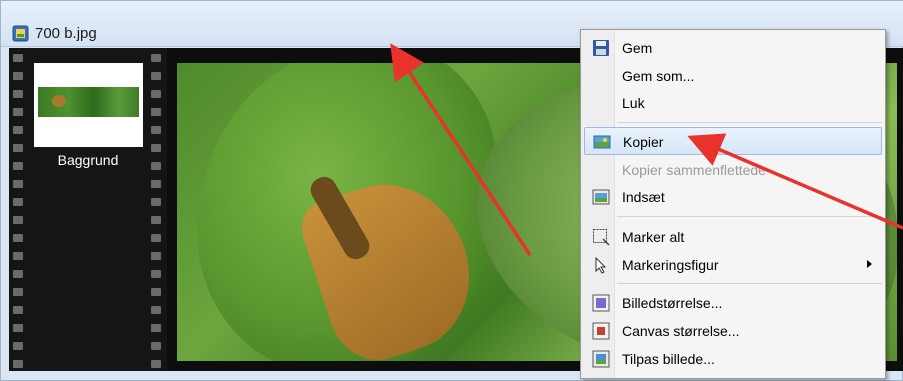 The height and width of the screenshot is (381, 903). I want to click on layer-thumbnail, so click(88, 105).